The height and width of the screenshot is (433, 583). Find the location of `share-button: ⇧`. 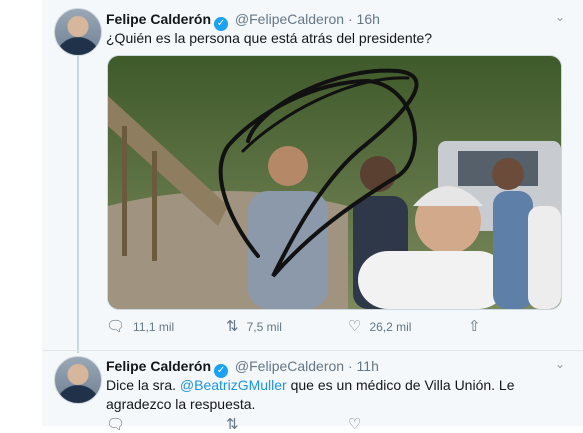

share-button: ⇧ is located at coordinates (474, 327).